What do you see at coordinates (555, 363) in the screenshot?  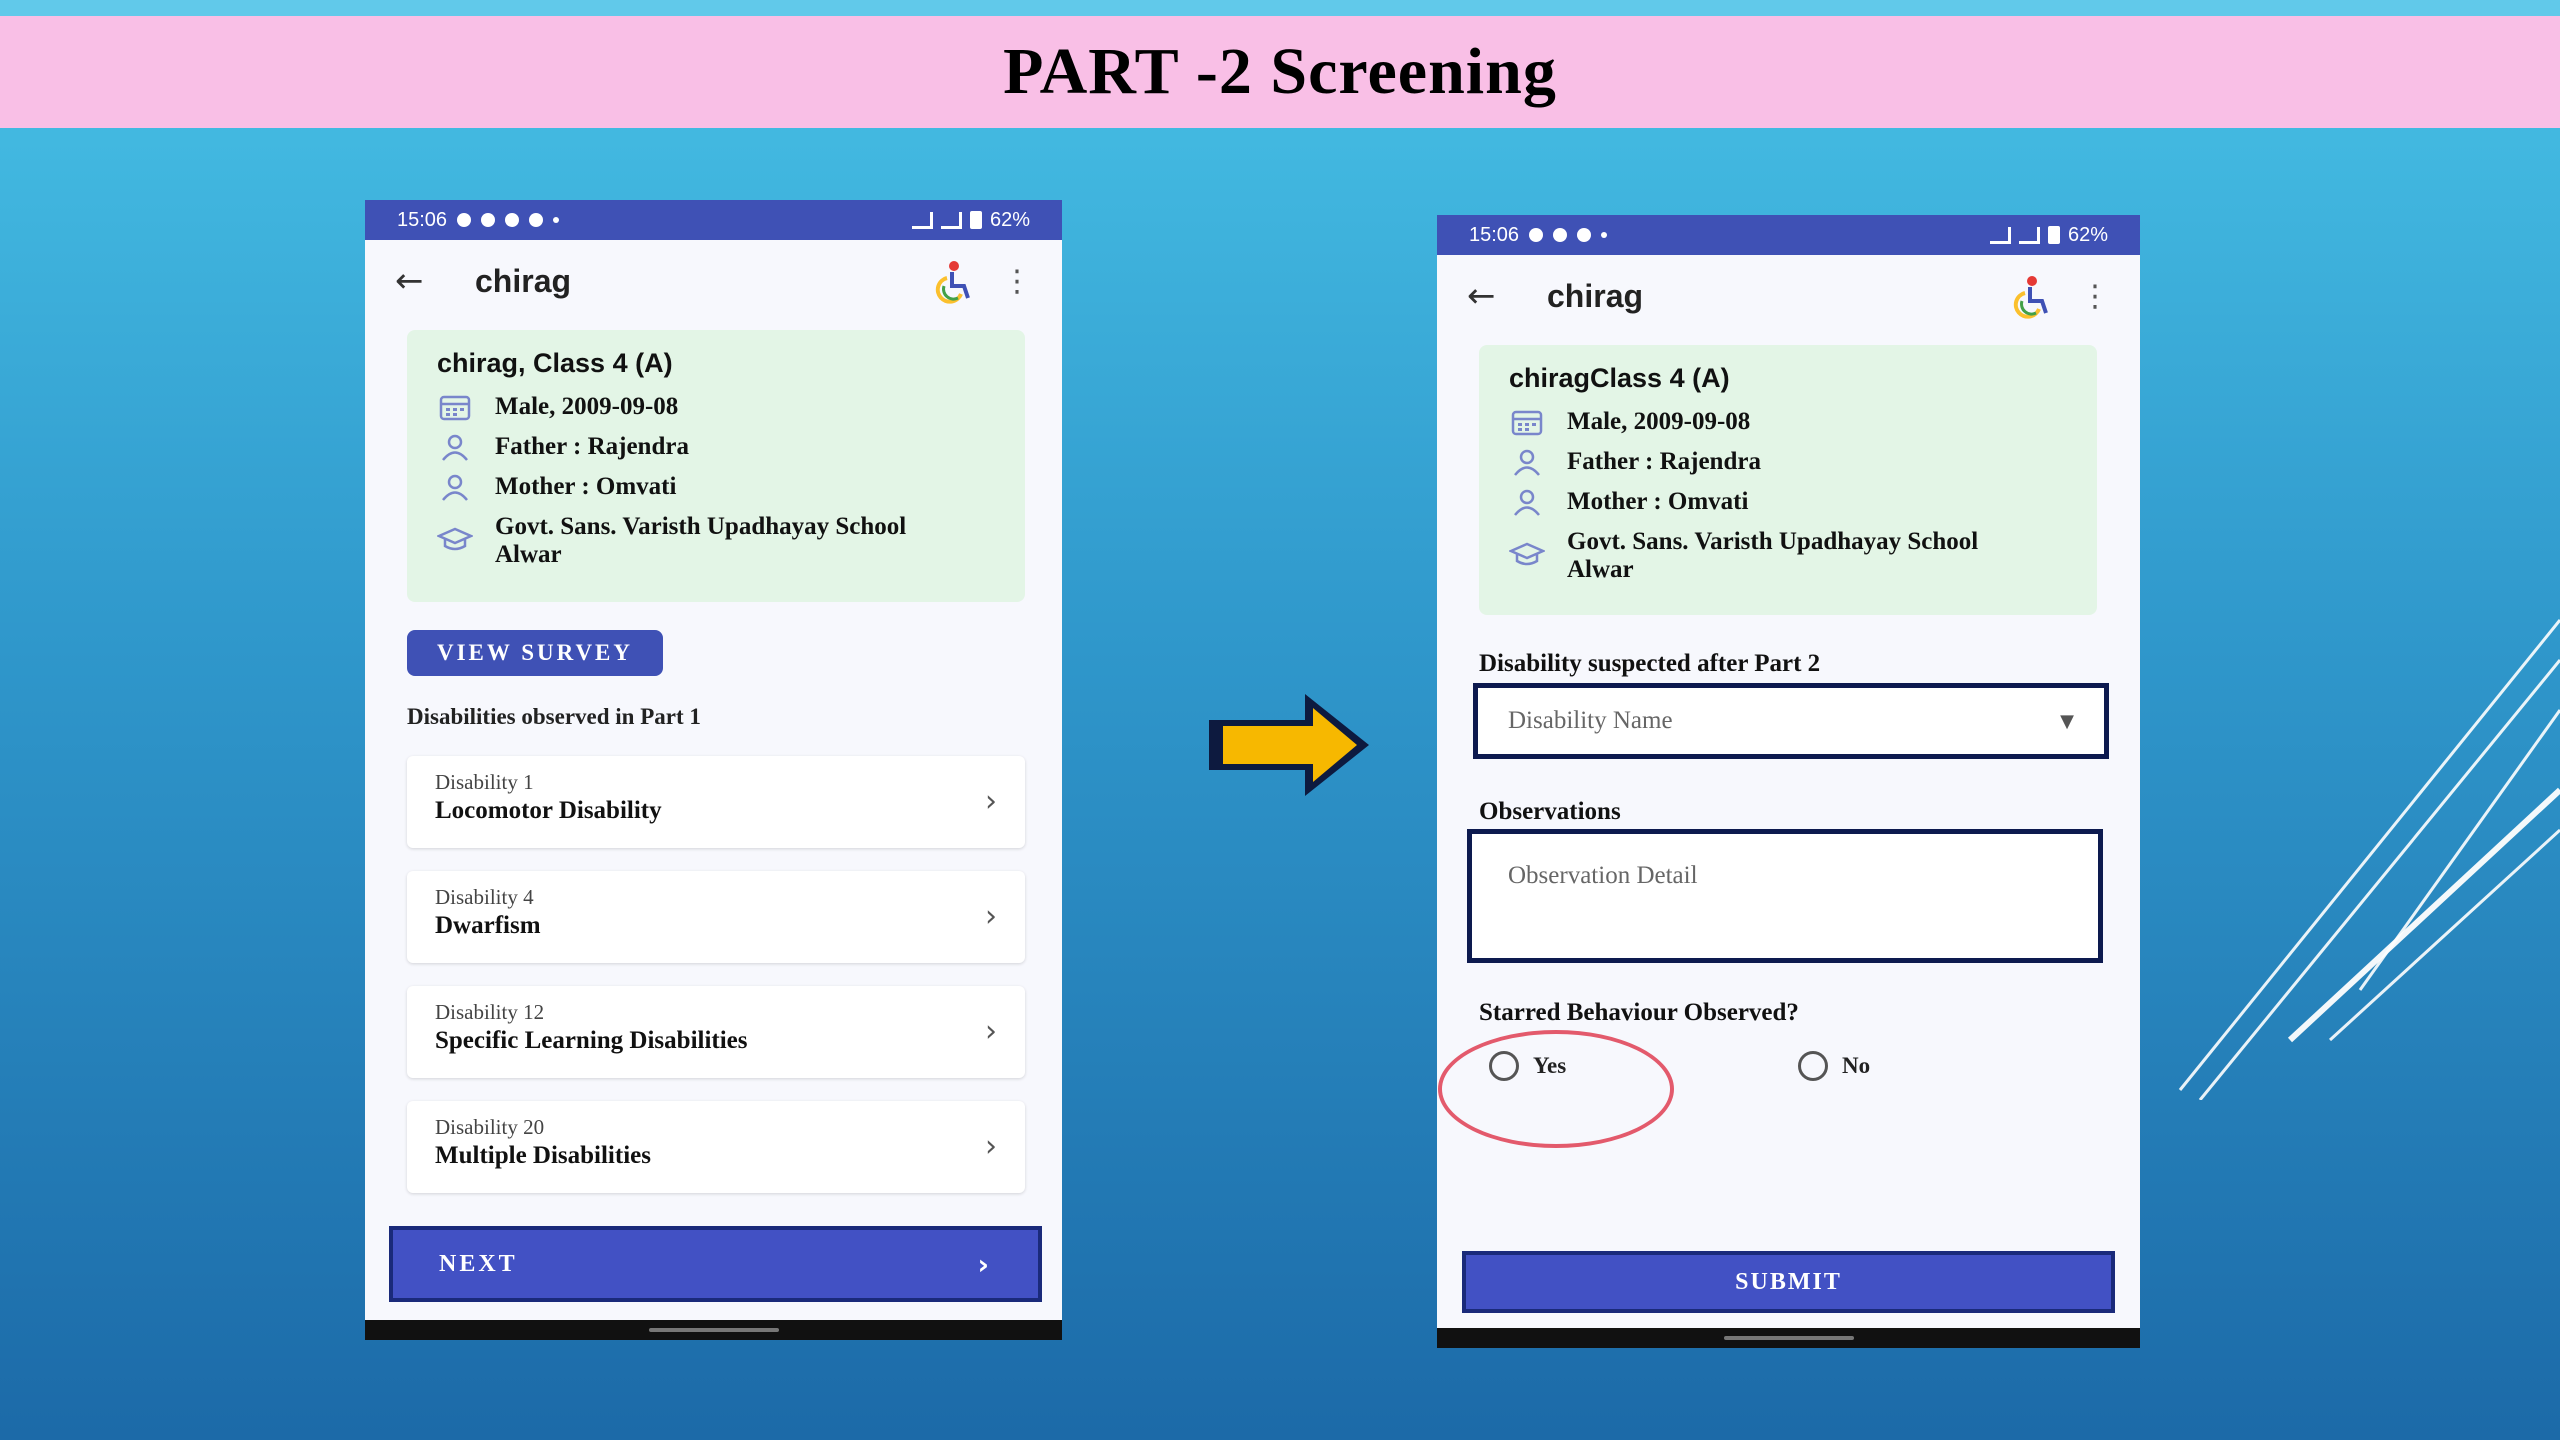 I see `student-name-class: chirag, Class 4 (A)` at bounding box center [555, 363].